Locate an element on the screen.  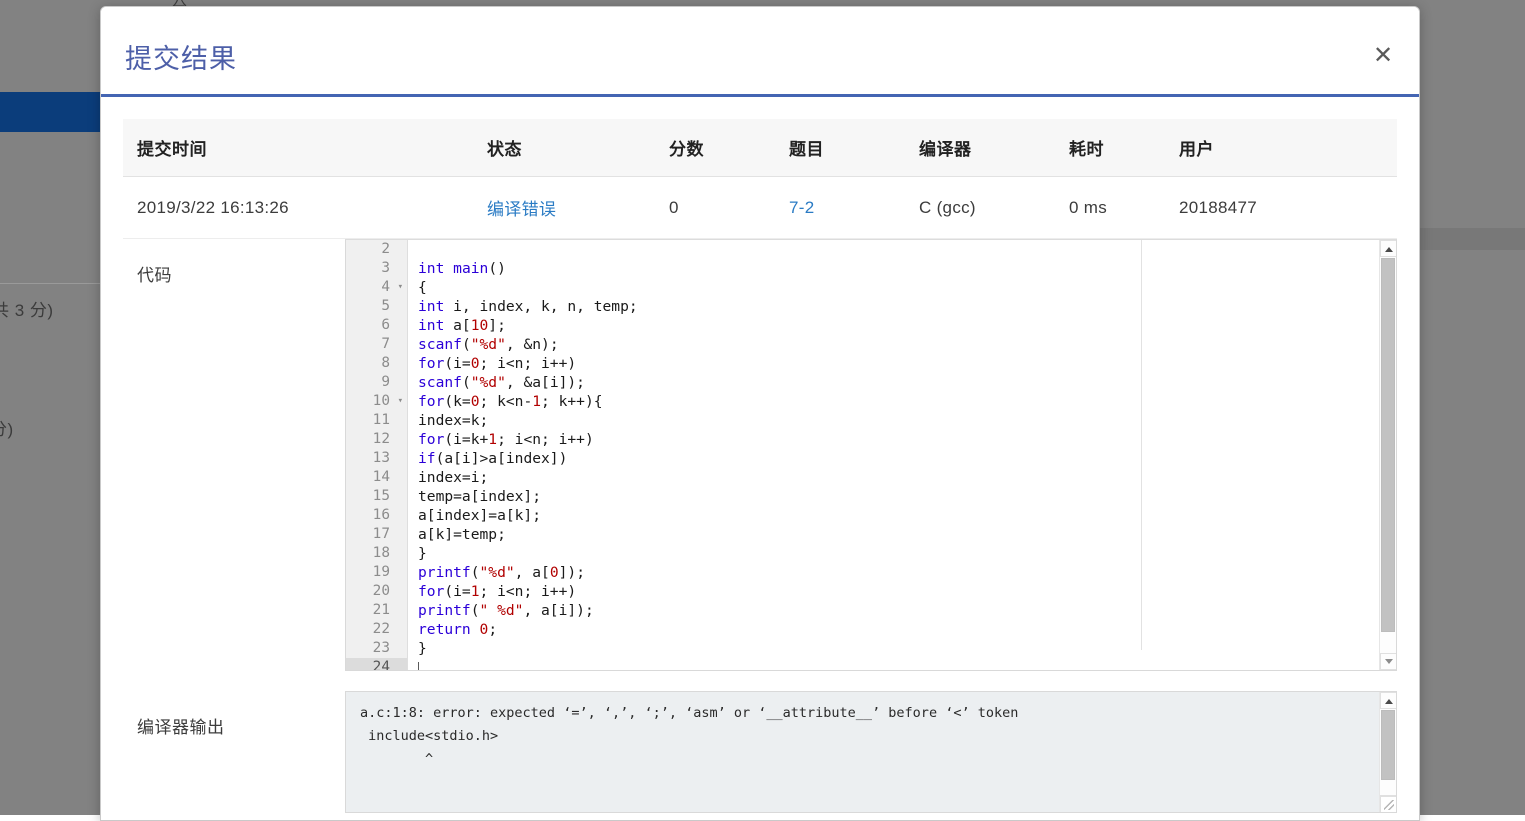
compiler-output-label: 编译器输出 is located at coordinates (234, 714).